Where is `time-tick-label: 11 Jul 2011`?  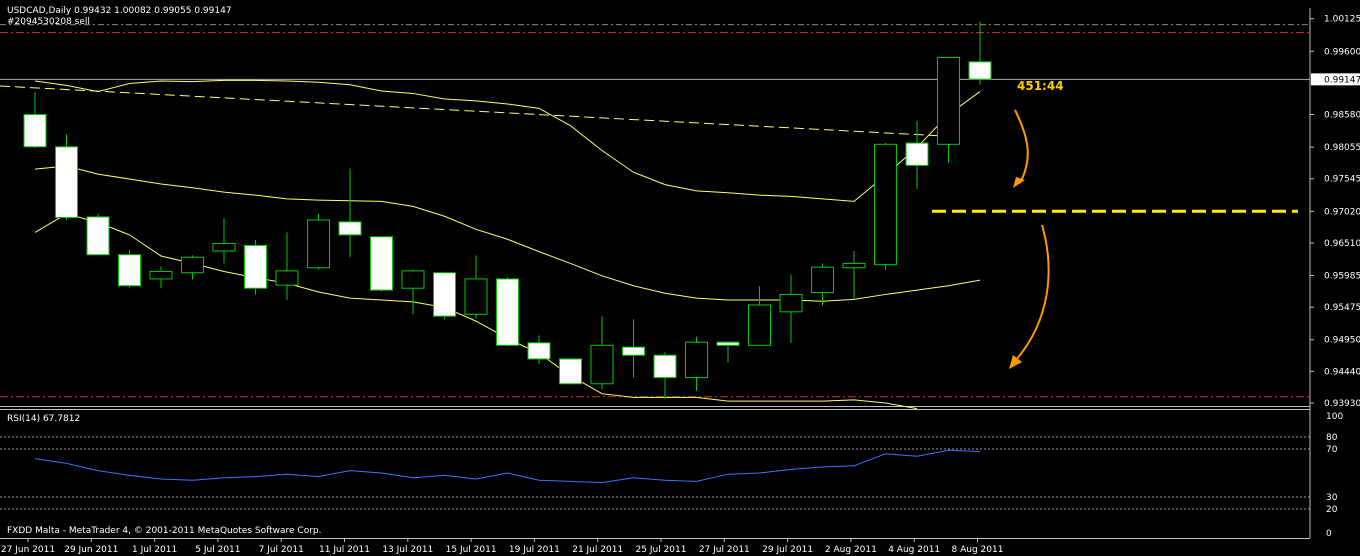
time-tick-label: 11 Jul 2011 is located at coordinates (344, 550).